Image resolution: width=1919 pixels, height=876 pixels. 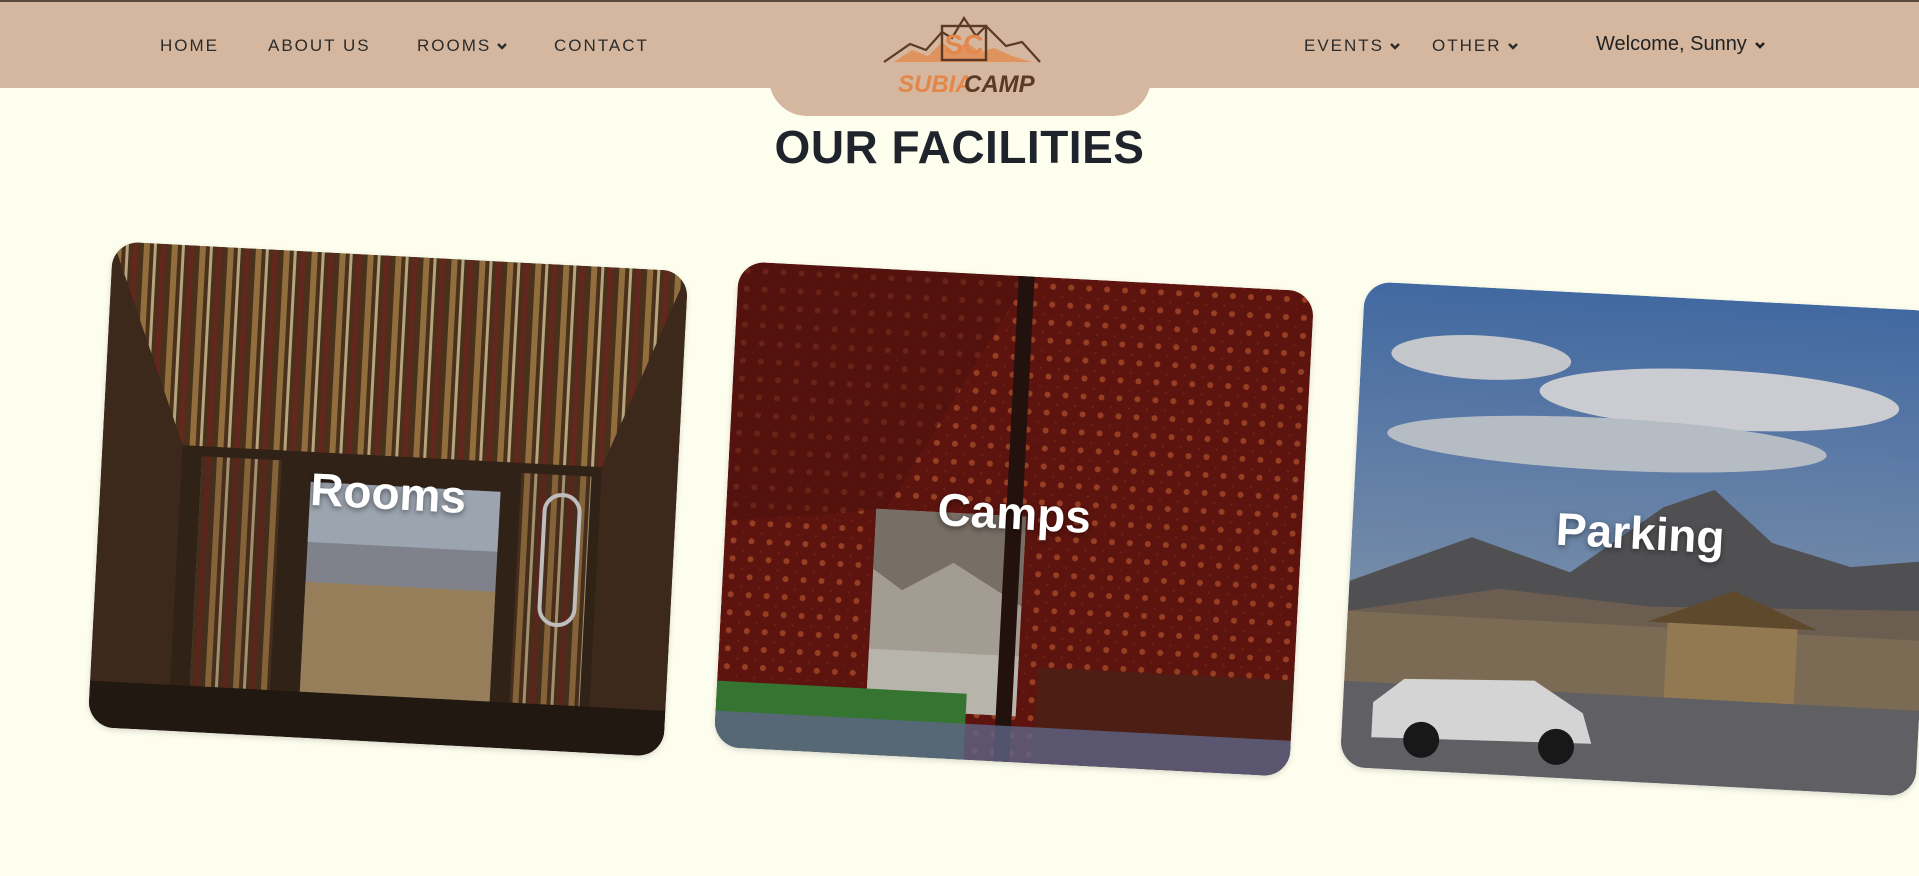 I want to click on nav-rooms: ROOMS, so click(x=463, y=46).